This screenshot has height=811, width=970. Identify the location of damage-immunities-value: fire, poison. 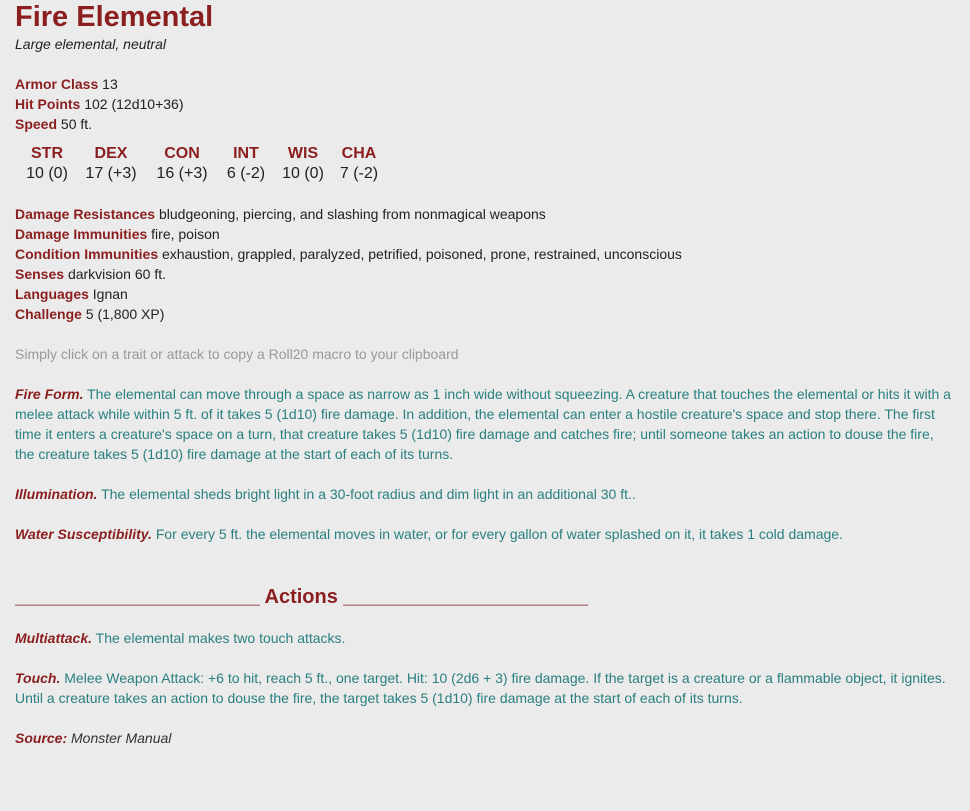
(185, 234).